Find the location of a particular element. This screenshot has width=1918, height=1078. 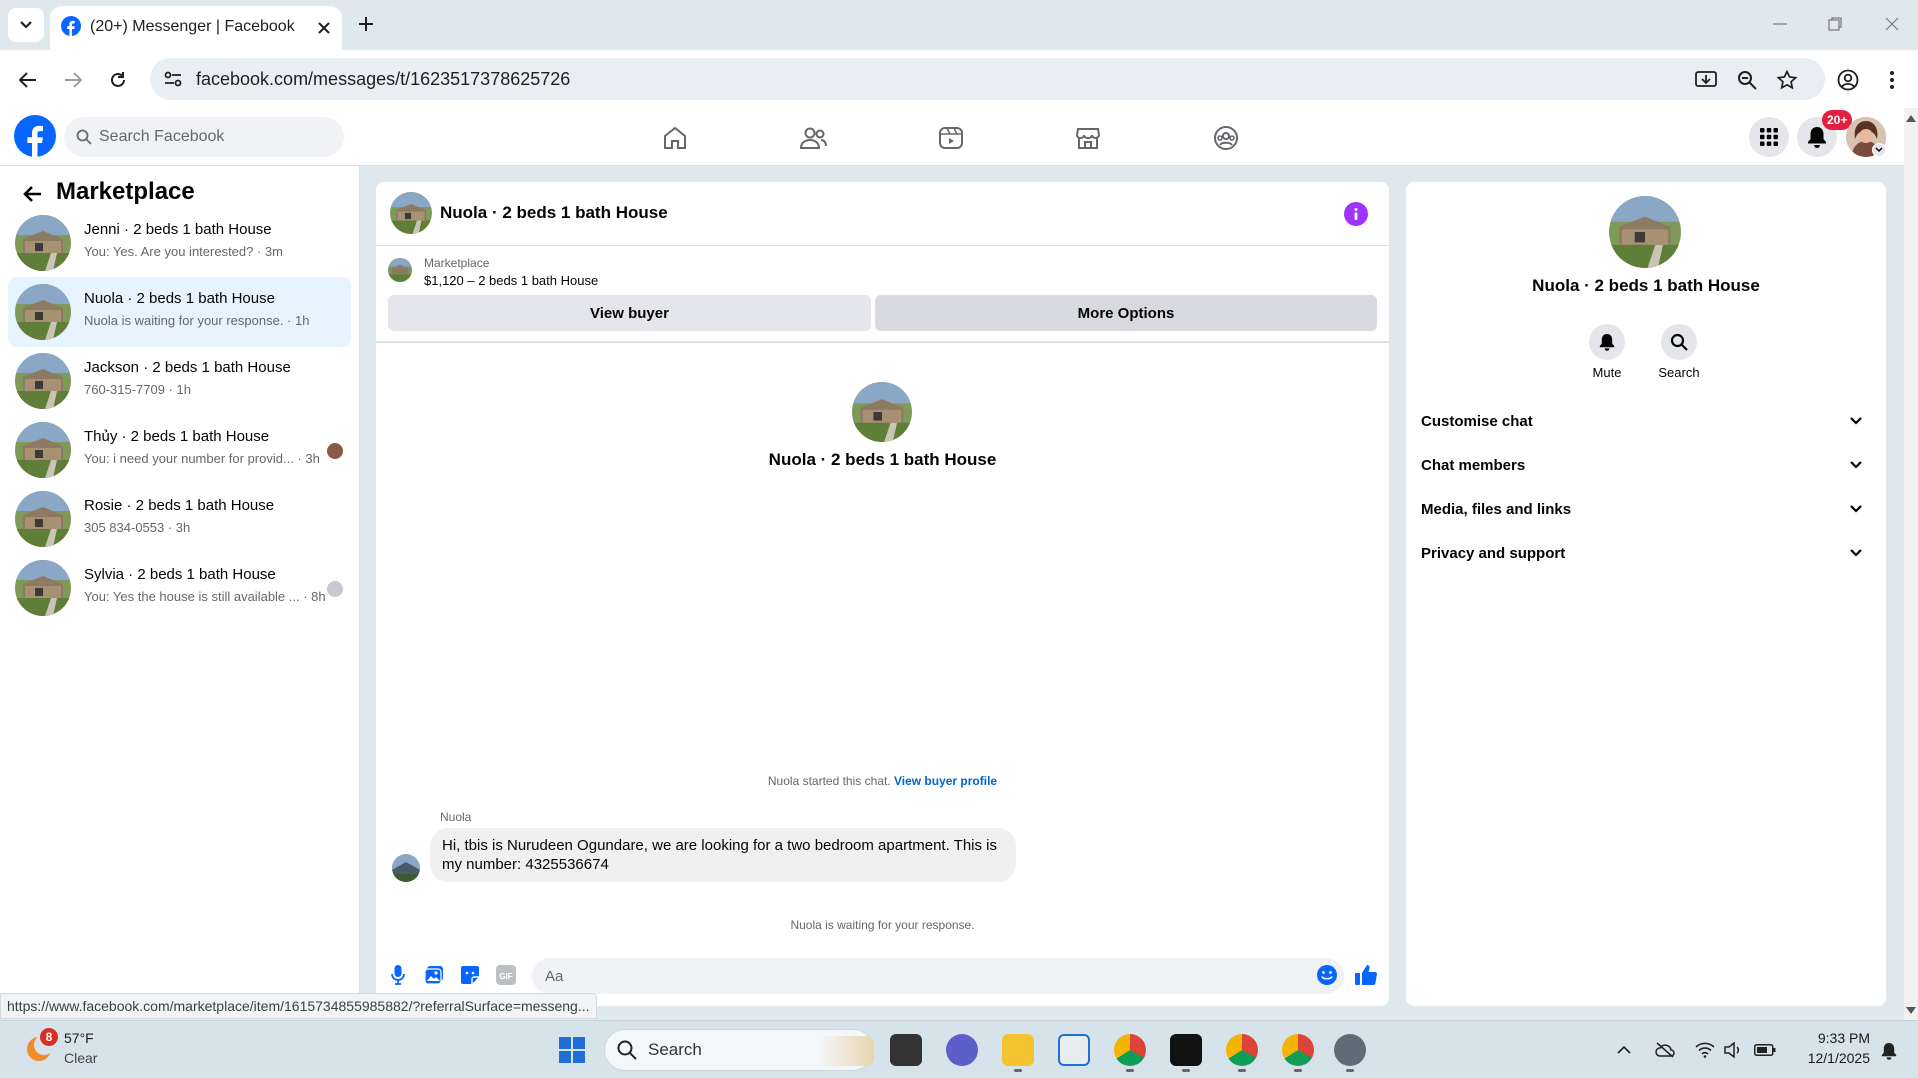

install-app-icon is located at coordinates (1706, 80).